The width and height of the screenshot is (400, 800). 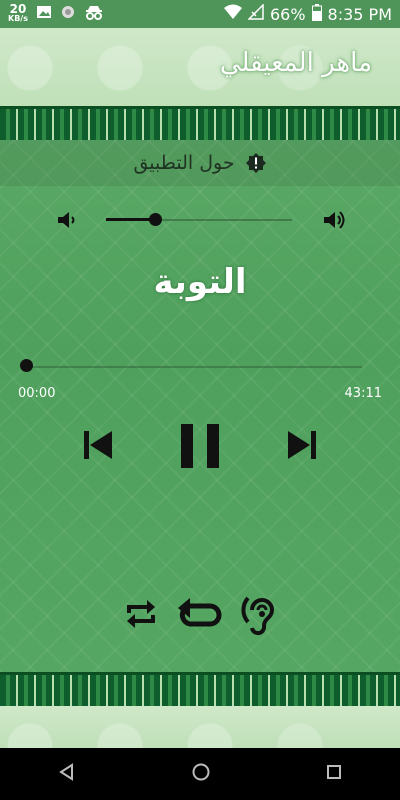 I want to click on clock: 8:35 PM, so click(x=359, y=14).